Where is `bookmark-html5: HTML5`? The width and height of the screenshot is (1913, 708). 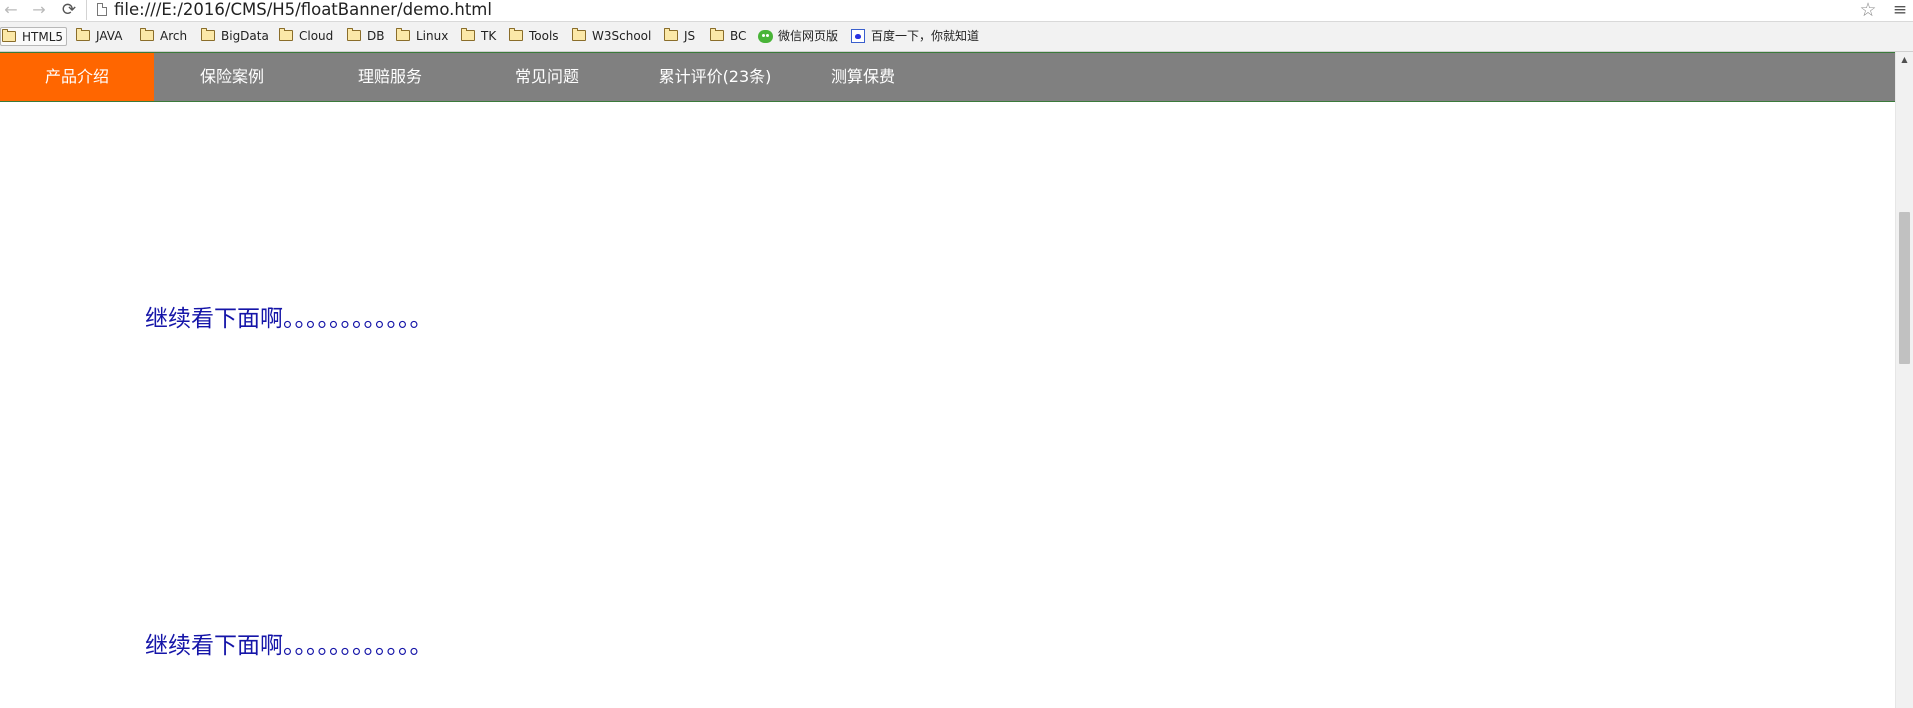 bookmark-html5: HTML5 is located at coordinates (33, 36).